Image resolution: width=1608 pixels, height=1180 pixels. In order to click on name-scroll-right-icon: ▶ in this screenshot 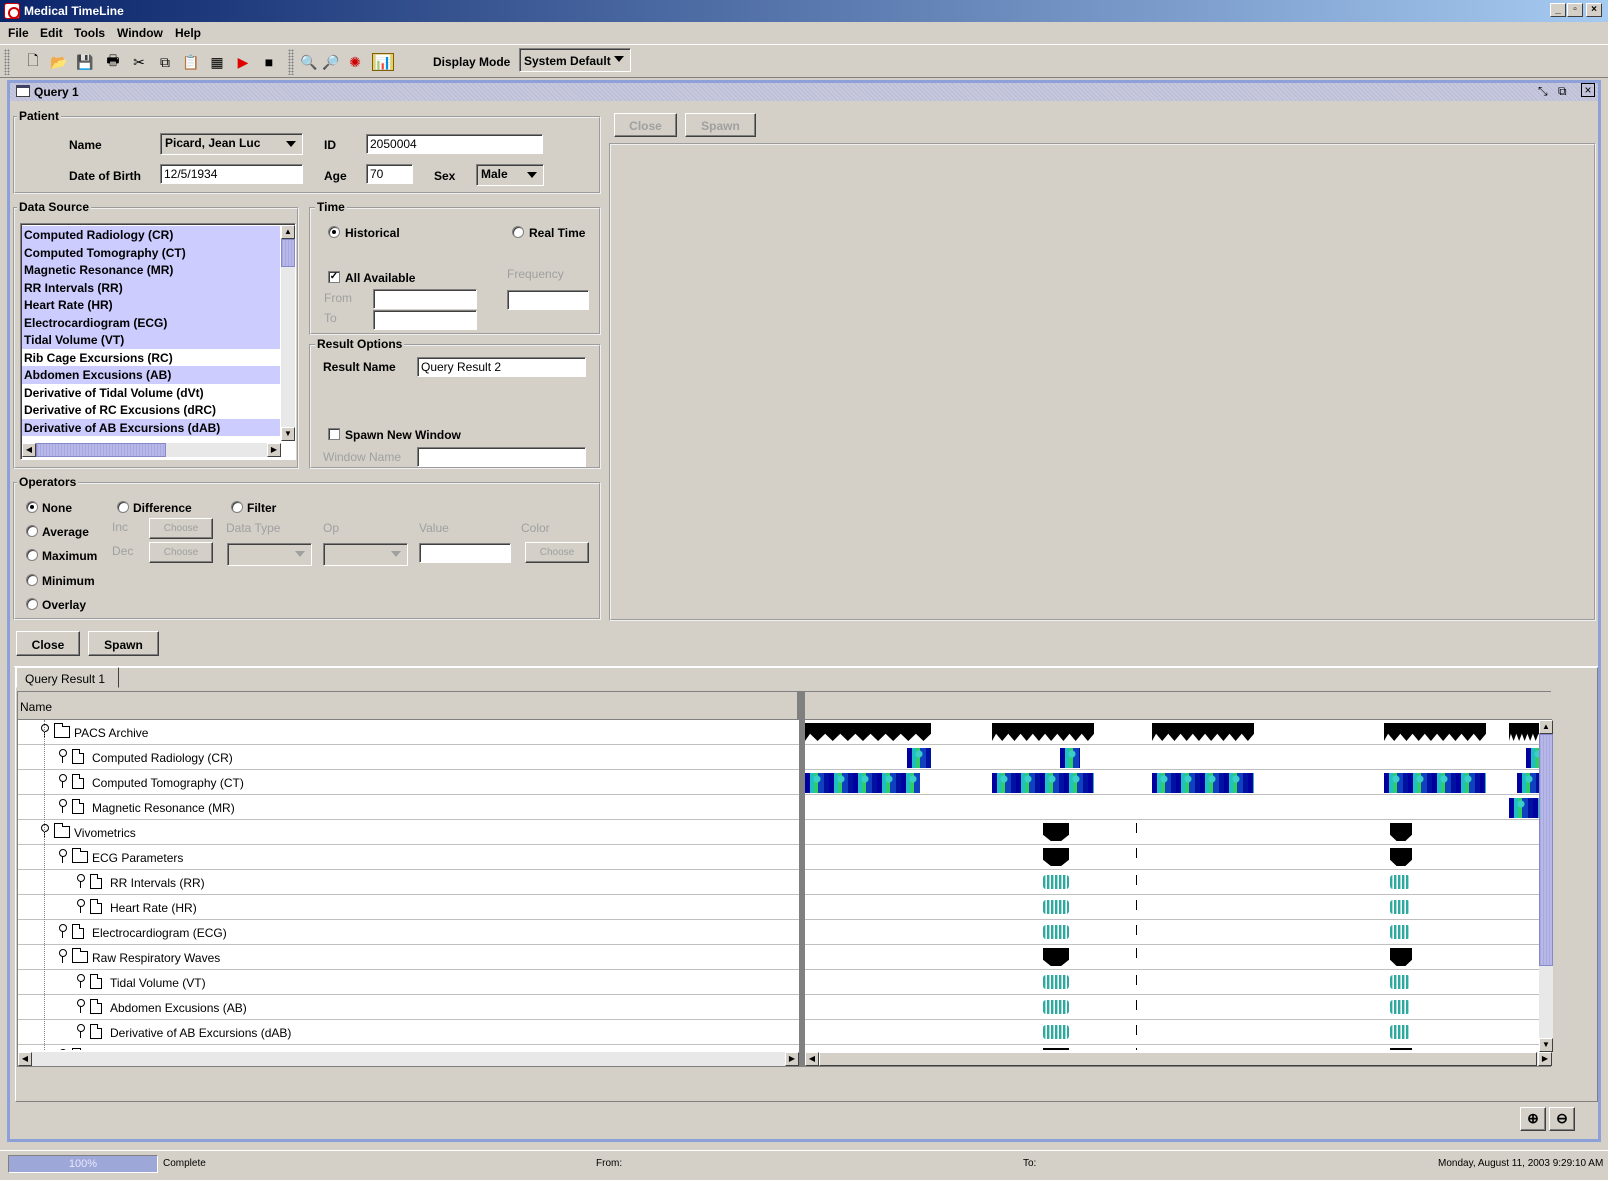, I will do `click(792, 1059)`.